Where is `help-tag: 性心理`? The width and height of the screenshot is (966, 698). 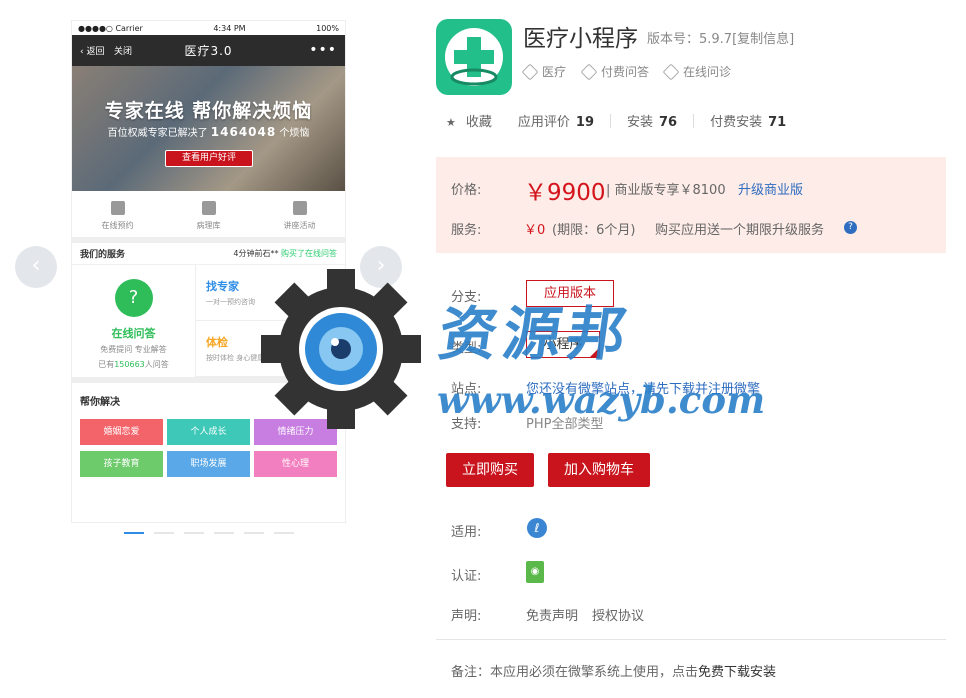 help-tag: 性心理 is located at coordinates (295, 464).